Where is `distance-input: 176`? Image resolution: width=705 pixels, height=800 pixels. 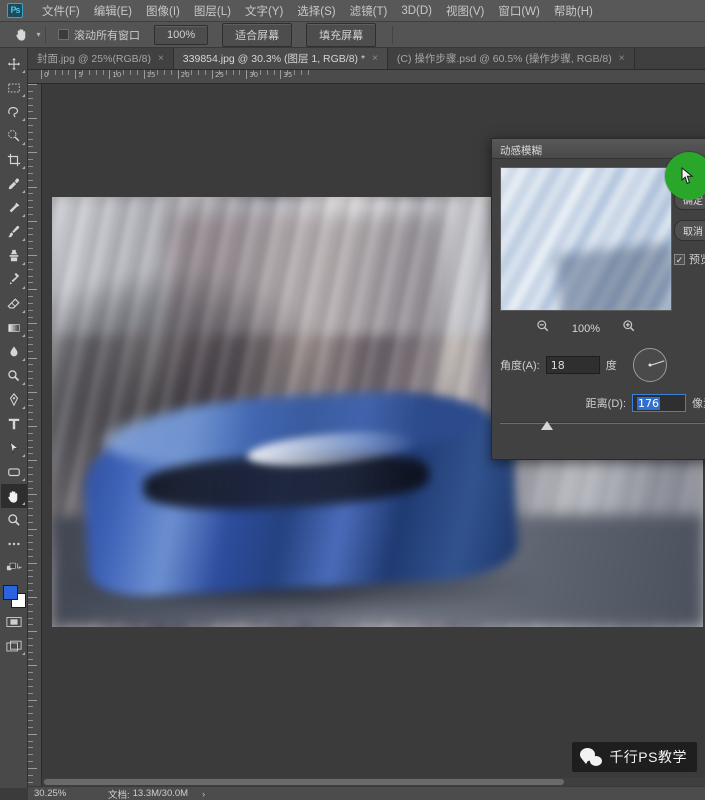 distance-input: 176 is located at coordinates (659, 403).